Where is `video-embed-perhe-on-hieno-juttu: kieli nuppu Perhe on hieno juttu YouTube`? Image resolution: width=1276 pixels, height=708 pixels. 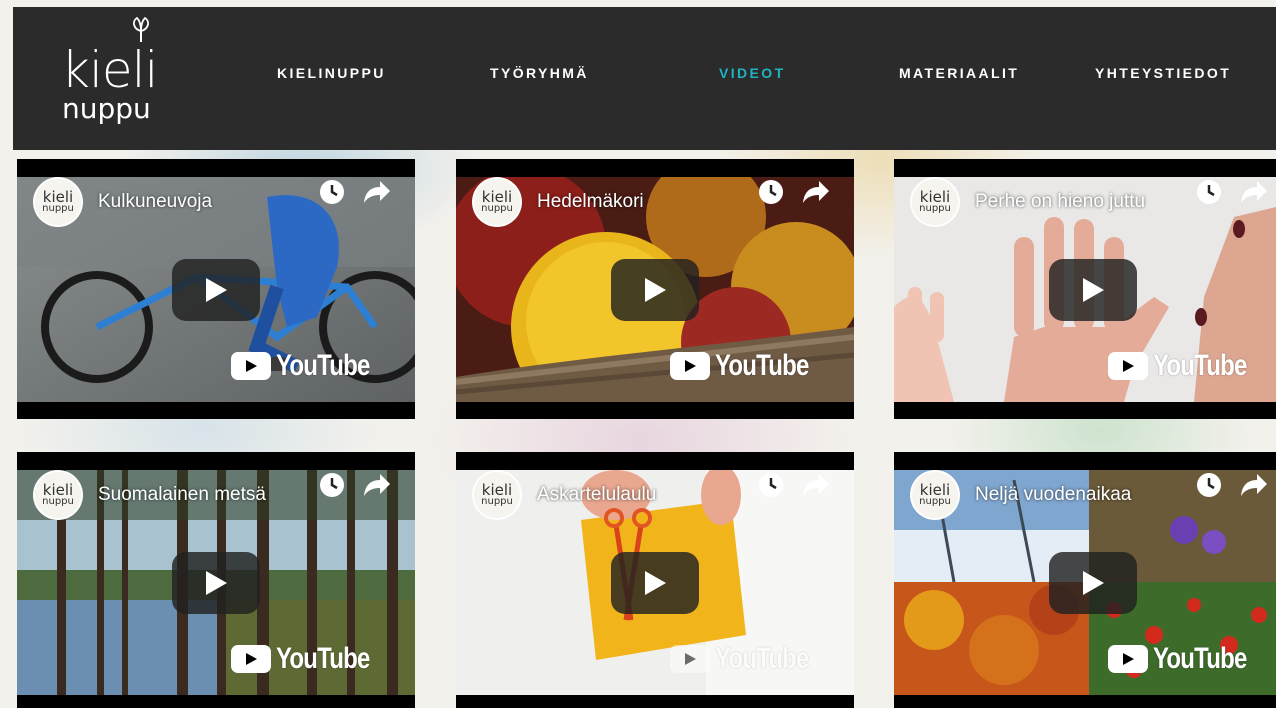 video-embed-perhe-on-hieno-juttu: kieli nuppu Perhe on hieno juttu YouTube is located at coordinates (1085, 289).